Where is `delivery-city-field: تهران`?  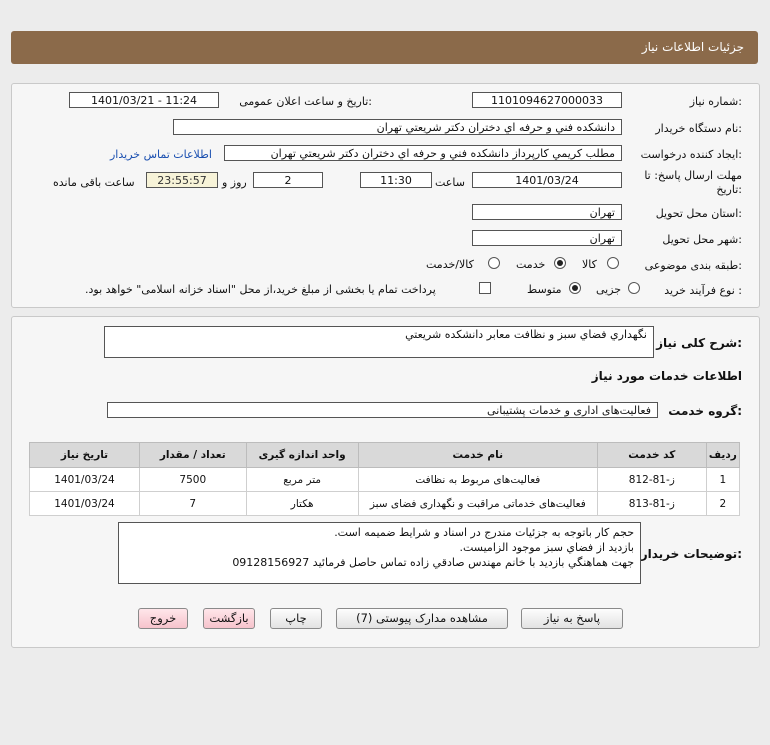
delivery-city-field: تهران is located at coordinates (547, 238).